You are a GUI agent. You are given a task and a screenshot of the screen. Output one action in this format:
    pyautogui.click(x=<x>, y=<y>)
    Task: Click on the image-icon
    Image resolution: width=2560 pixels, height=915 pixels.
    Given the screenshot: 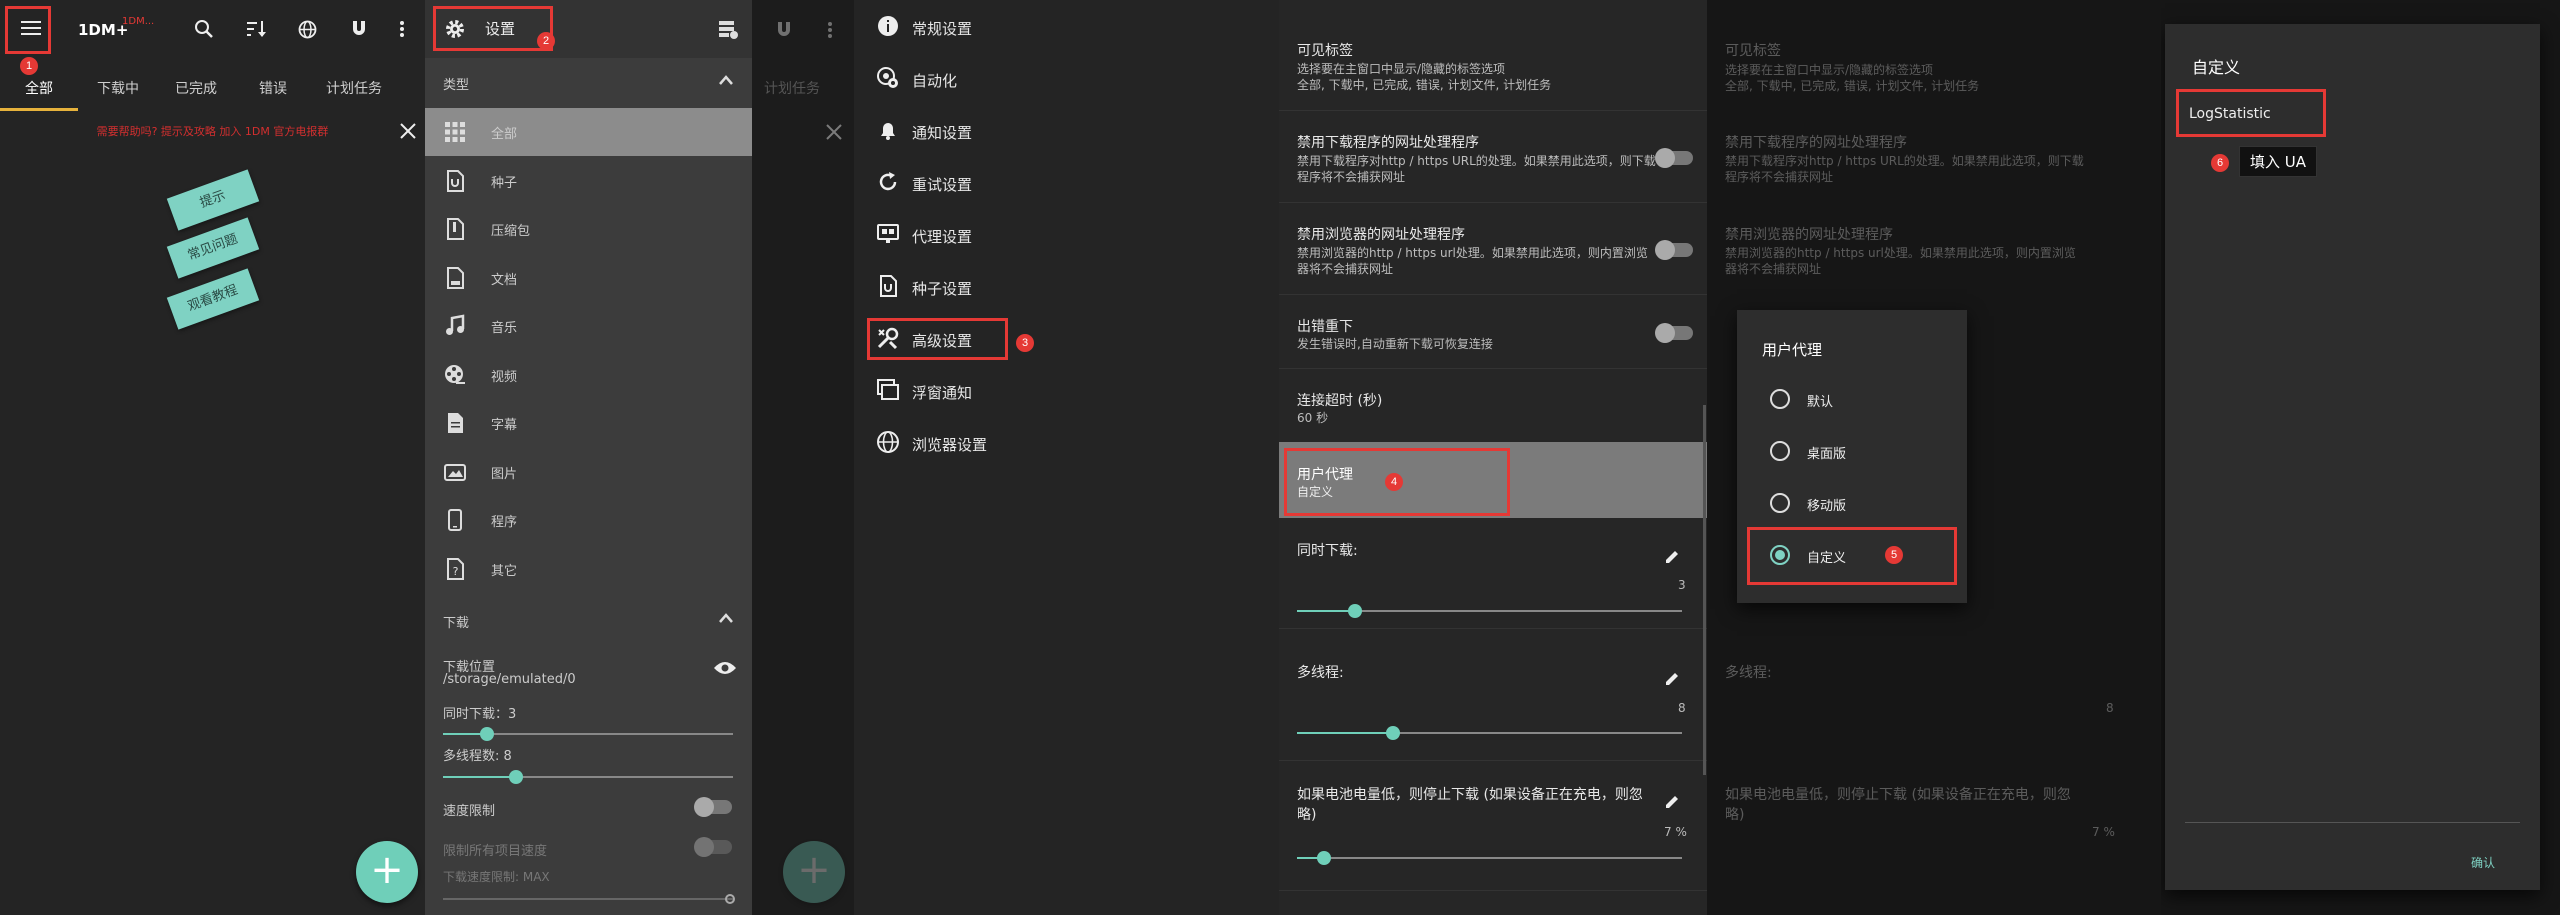 What is the action you would take?
    pyautogui.click(x=455, y=472)
    